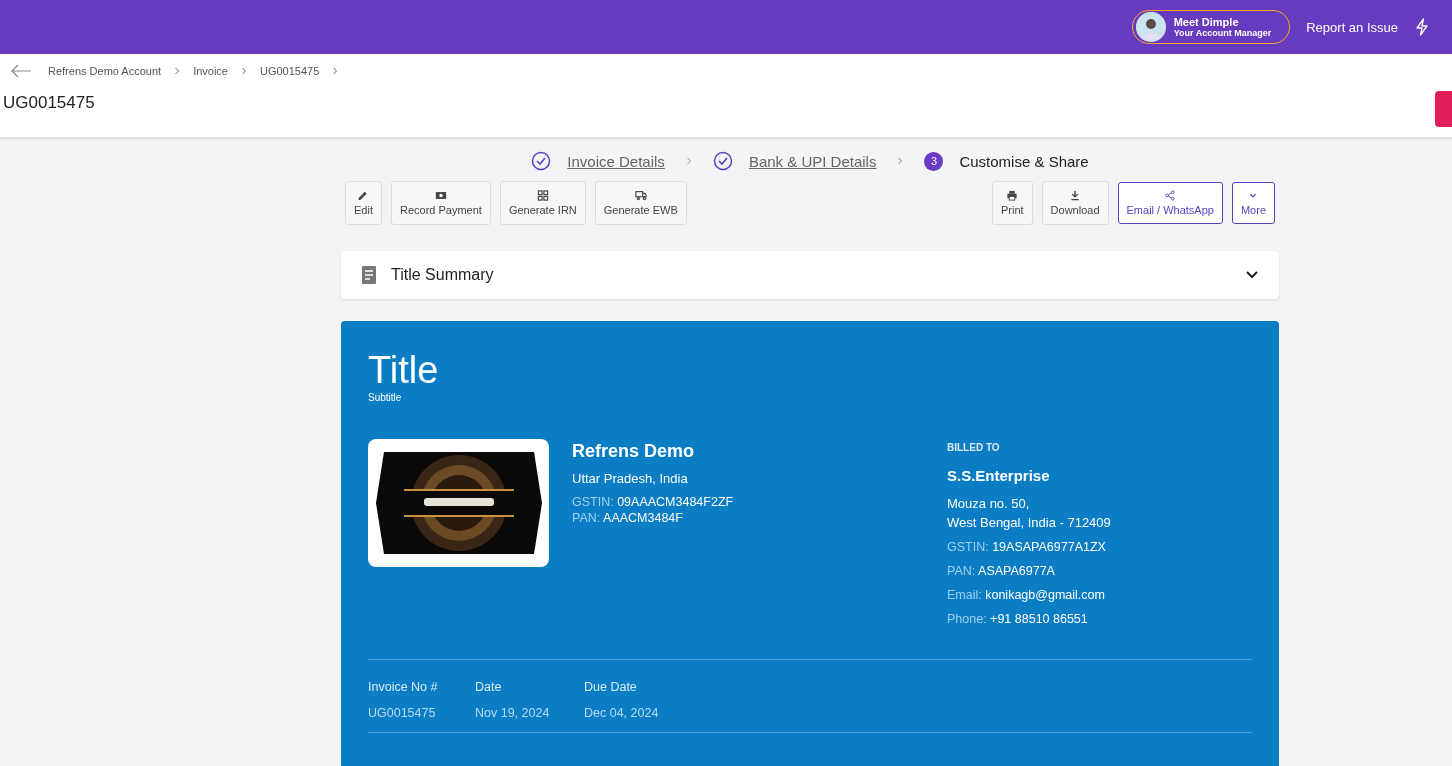  Describe the element at coordinates (1026, 595) in the screenshot. I see `client-detail: Email: konikagb@gmail.com` at that location.